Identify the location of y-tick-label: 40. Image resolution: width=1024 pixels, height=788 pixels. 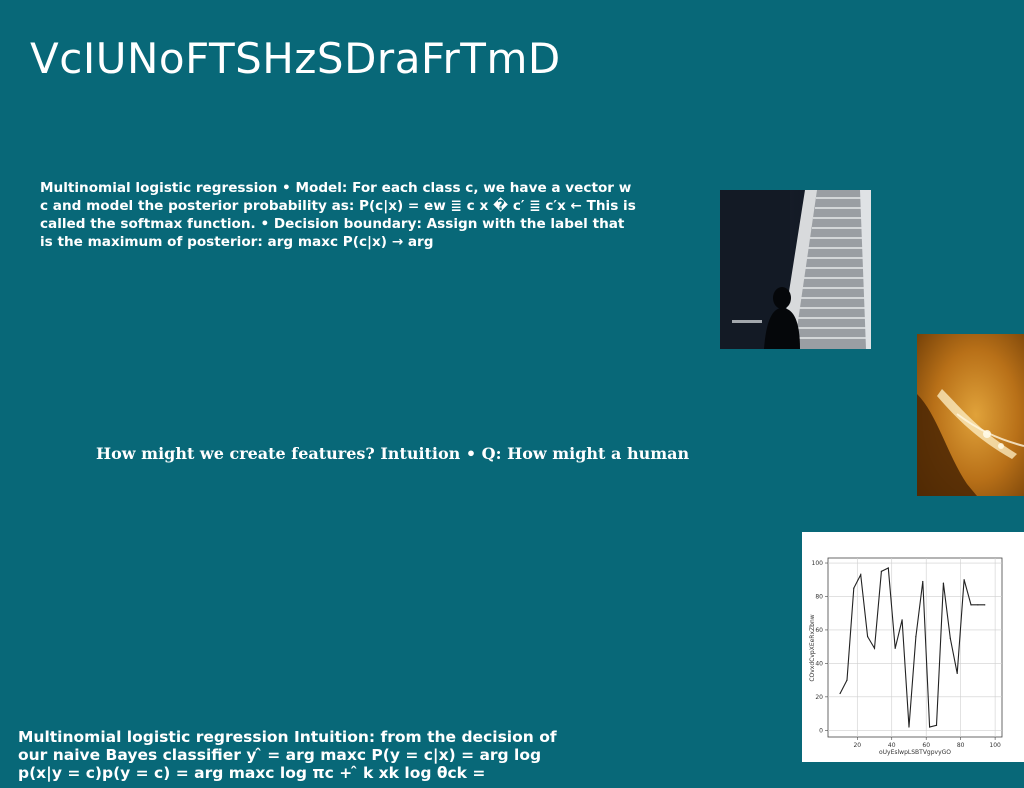
(819, 663).